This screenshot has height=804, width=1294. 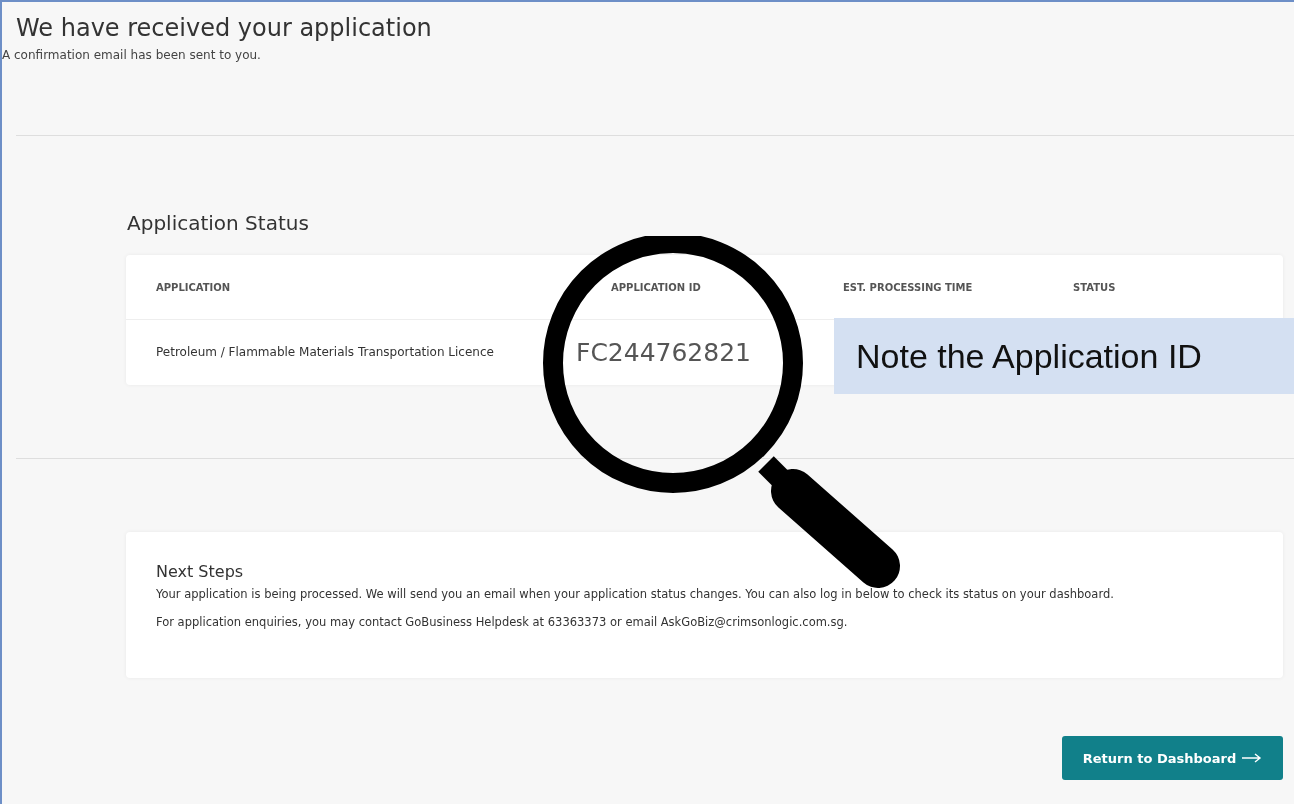 What do you see at coordinates (218, 223) in the screenshot?
I see `section-title: Application Status` at bounding box center [218, 223].